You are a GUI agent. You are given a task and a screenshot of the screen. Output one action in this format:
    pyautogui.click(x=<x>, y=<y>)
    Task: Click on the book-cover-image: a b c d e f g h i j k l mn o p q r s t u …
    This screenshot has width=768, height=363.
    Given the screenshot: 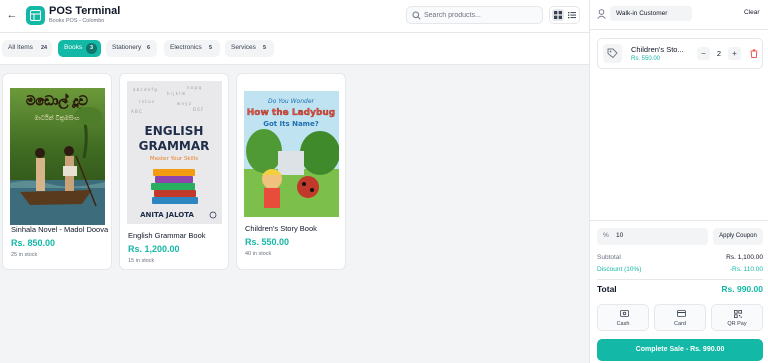 What is the action you would take?
    pyautogui.click(x=174, y=152)
    